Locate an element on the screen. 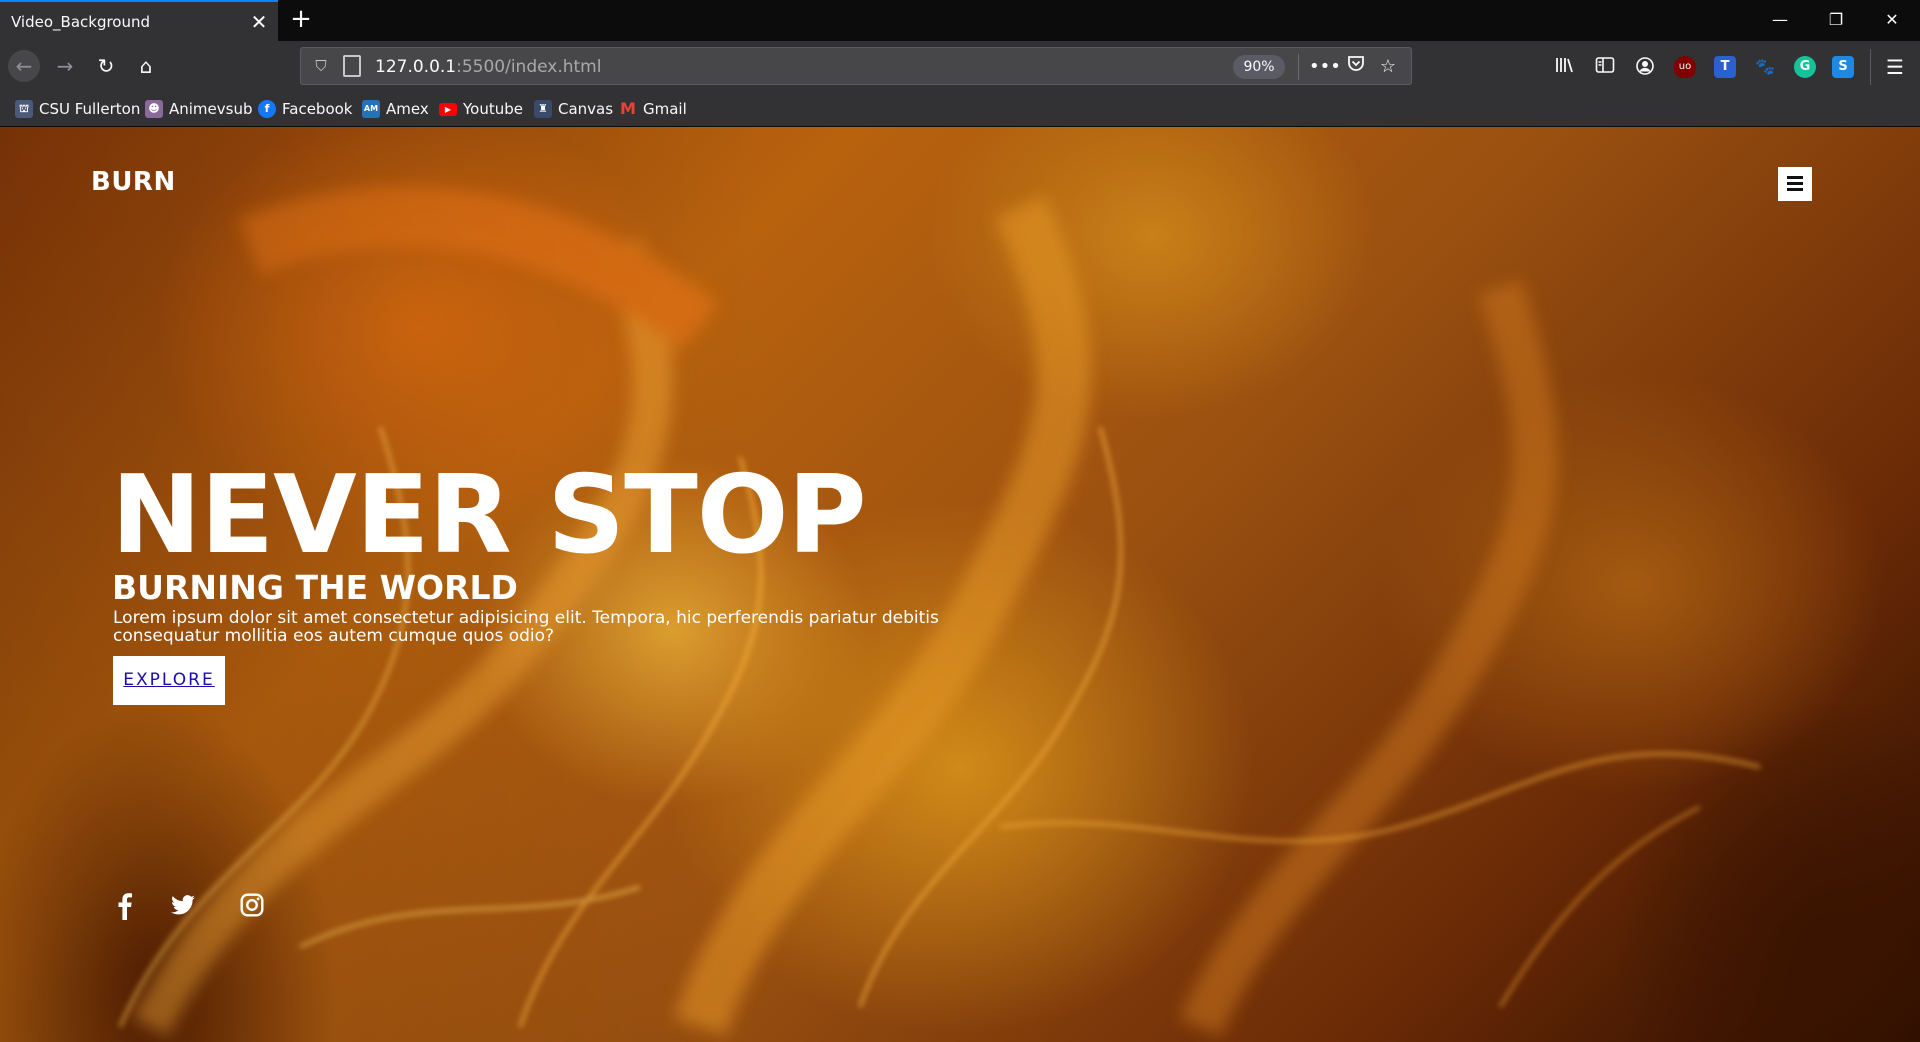  bookmark-canvas: ♜ Canvas is located at coordinates (573, 109).